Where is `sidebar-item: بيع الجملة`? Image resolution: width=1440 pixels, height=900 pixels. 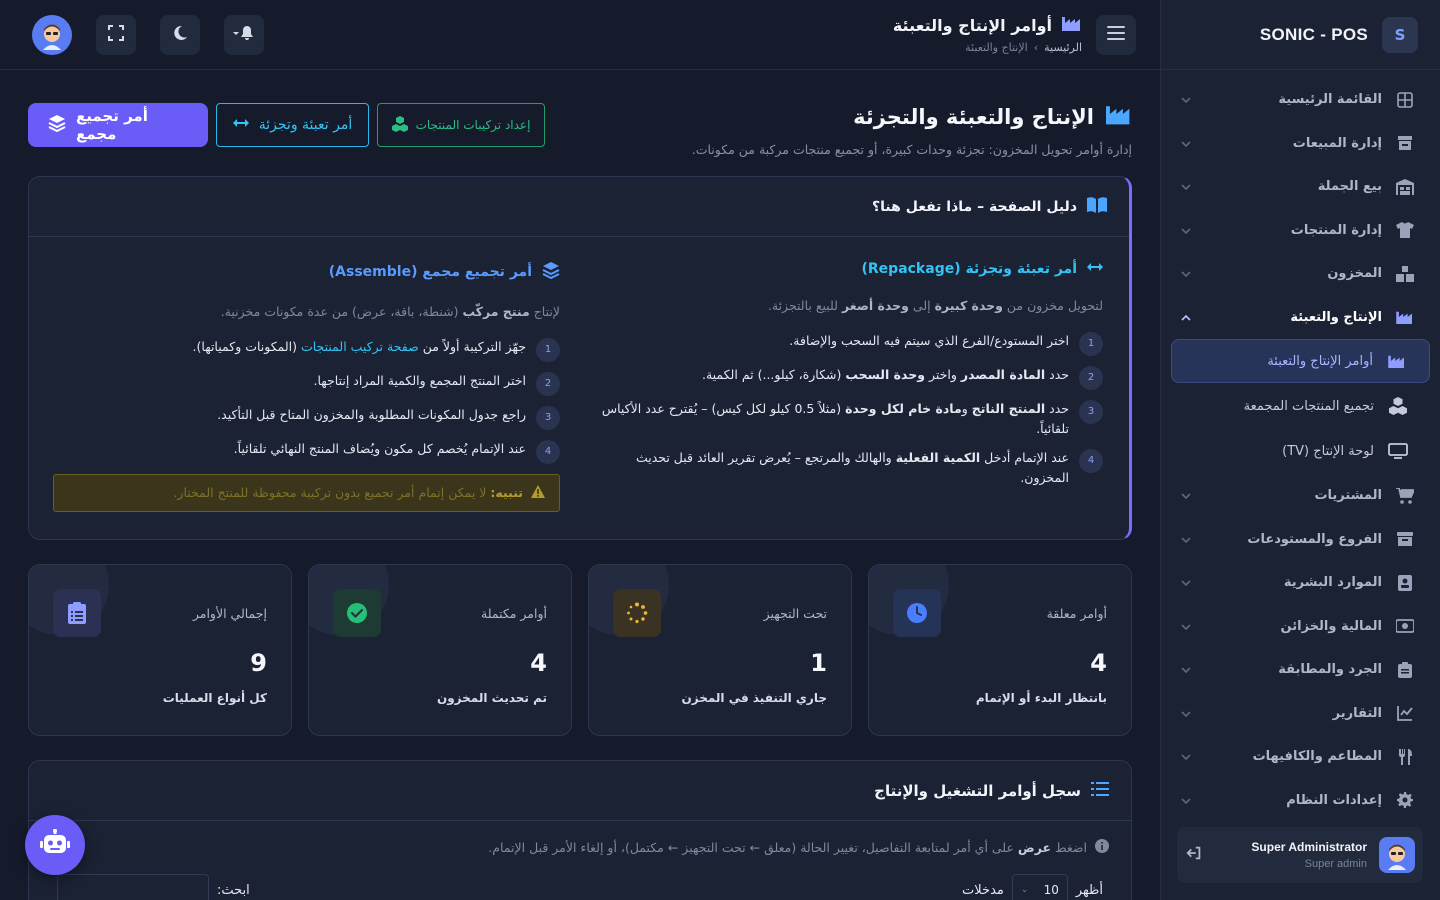 sidebar-item: بيع الجملة is located at coordinates (1300, 187).